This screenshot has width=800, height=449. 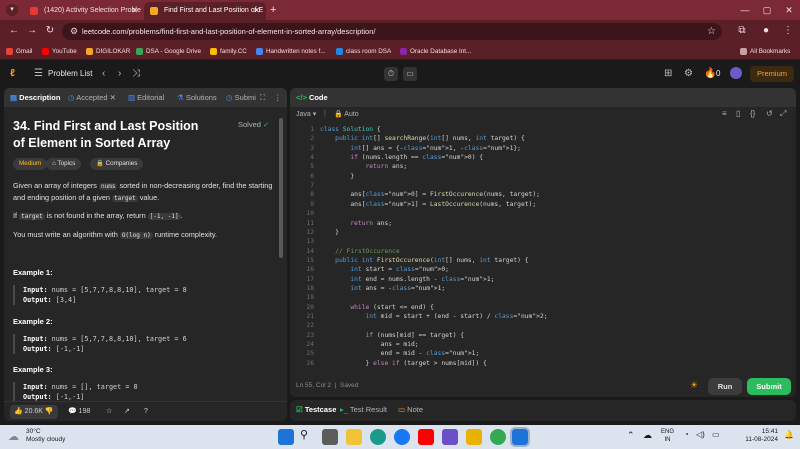 I want to click on share-icon: ↗, so click(x=127, y=412).